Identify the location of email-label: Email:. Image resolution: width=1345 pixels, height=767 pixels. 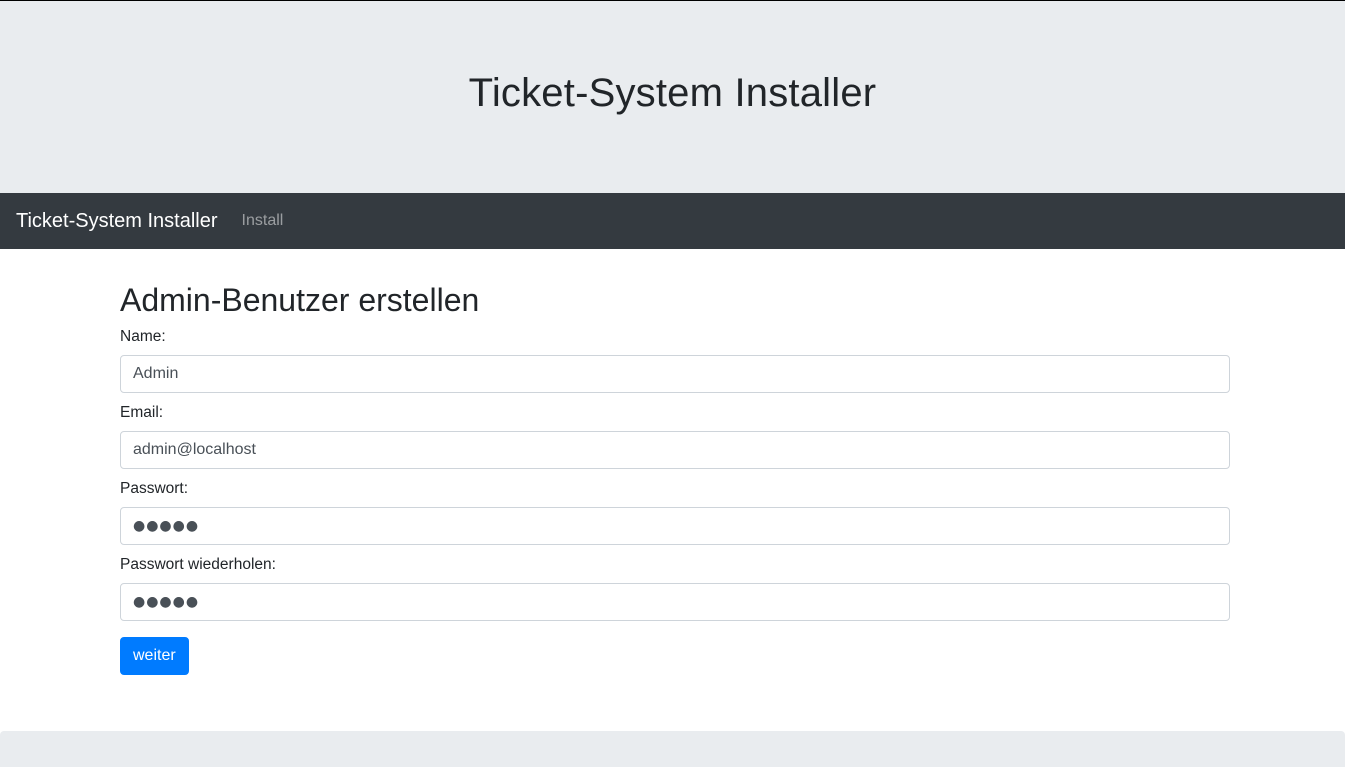
(142, 412).